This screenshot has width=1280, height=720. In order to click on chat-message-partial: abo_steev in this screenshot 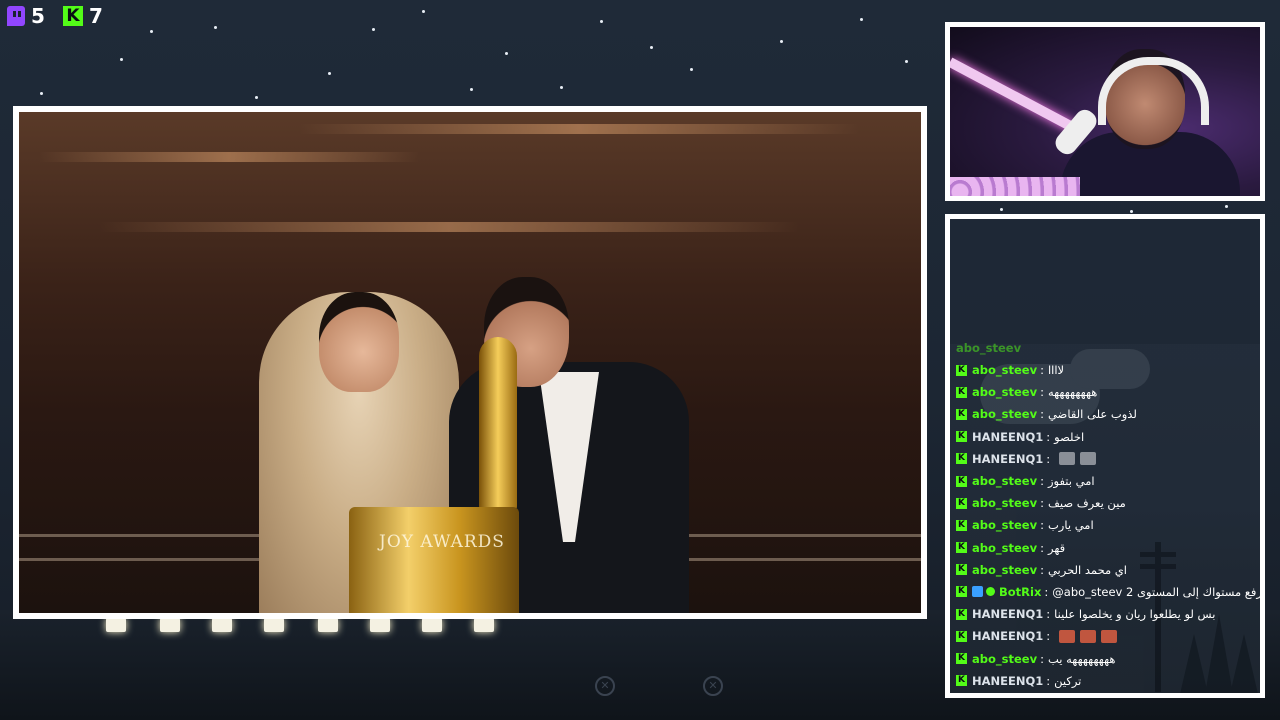, I will do `click(989, 348)`.